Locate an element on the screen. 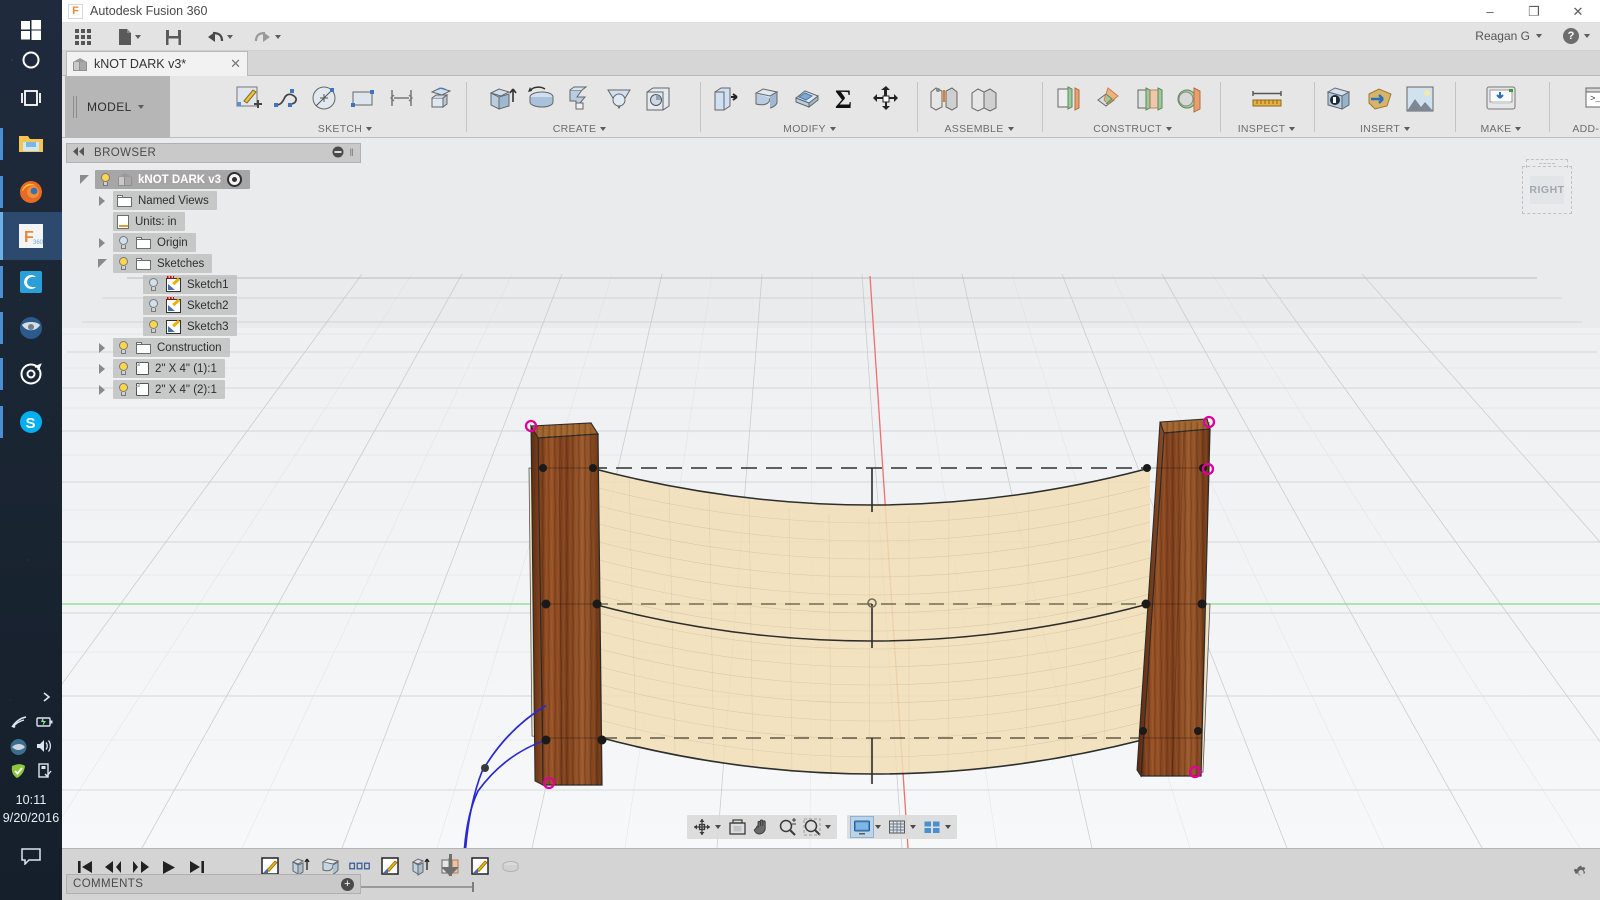 This screenshot has width=1600, height=900. axis-icon is located at coordinates (1190, 99).